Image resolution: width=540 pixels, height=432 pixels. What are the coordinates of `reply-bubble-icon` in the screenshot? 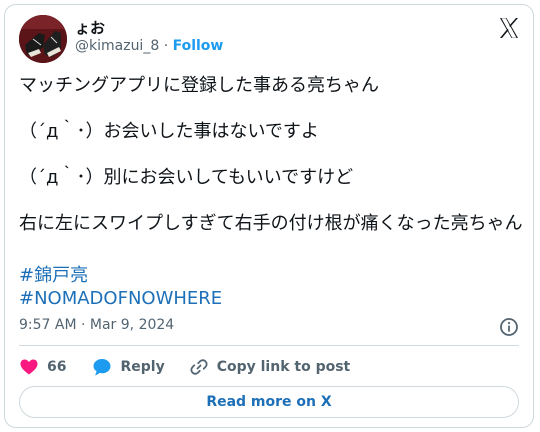 It's located at (102, 367).